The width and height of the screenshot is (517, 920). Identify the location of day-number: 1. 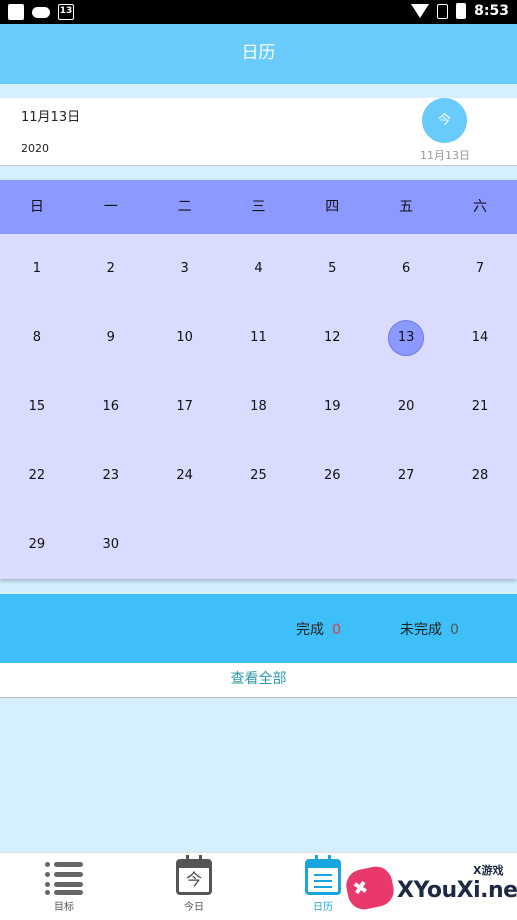
(37, 268).